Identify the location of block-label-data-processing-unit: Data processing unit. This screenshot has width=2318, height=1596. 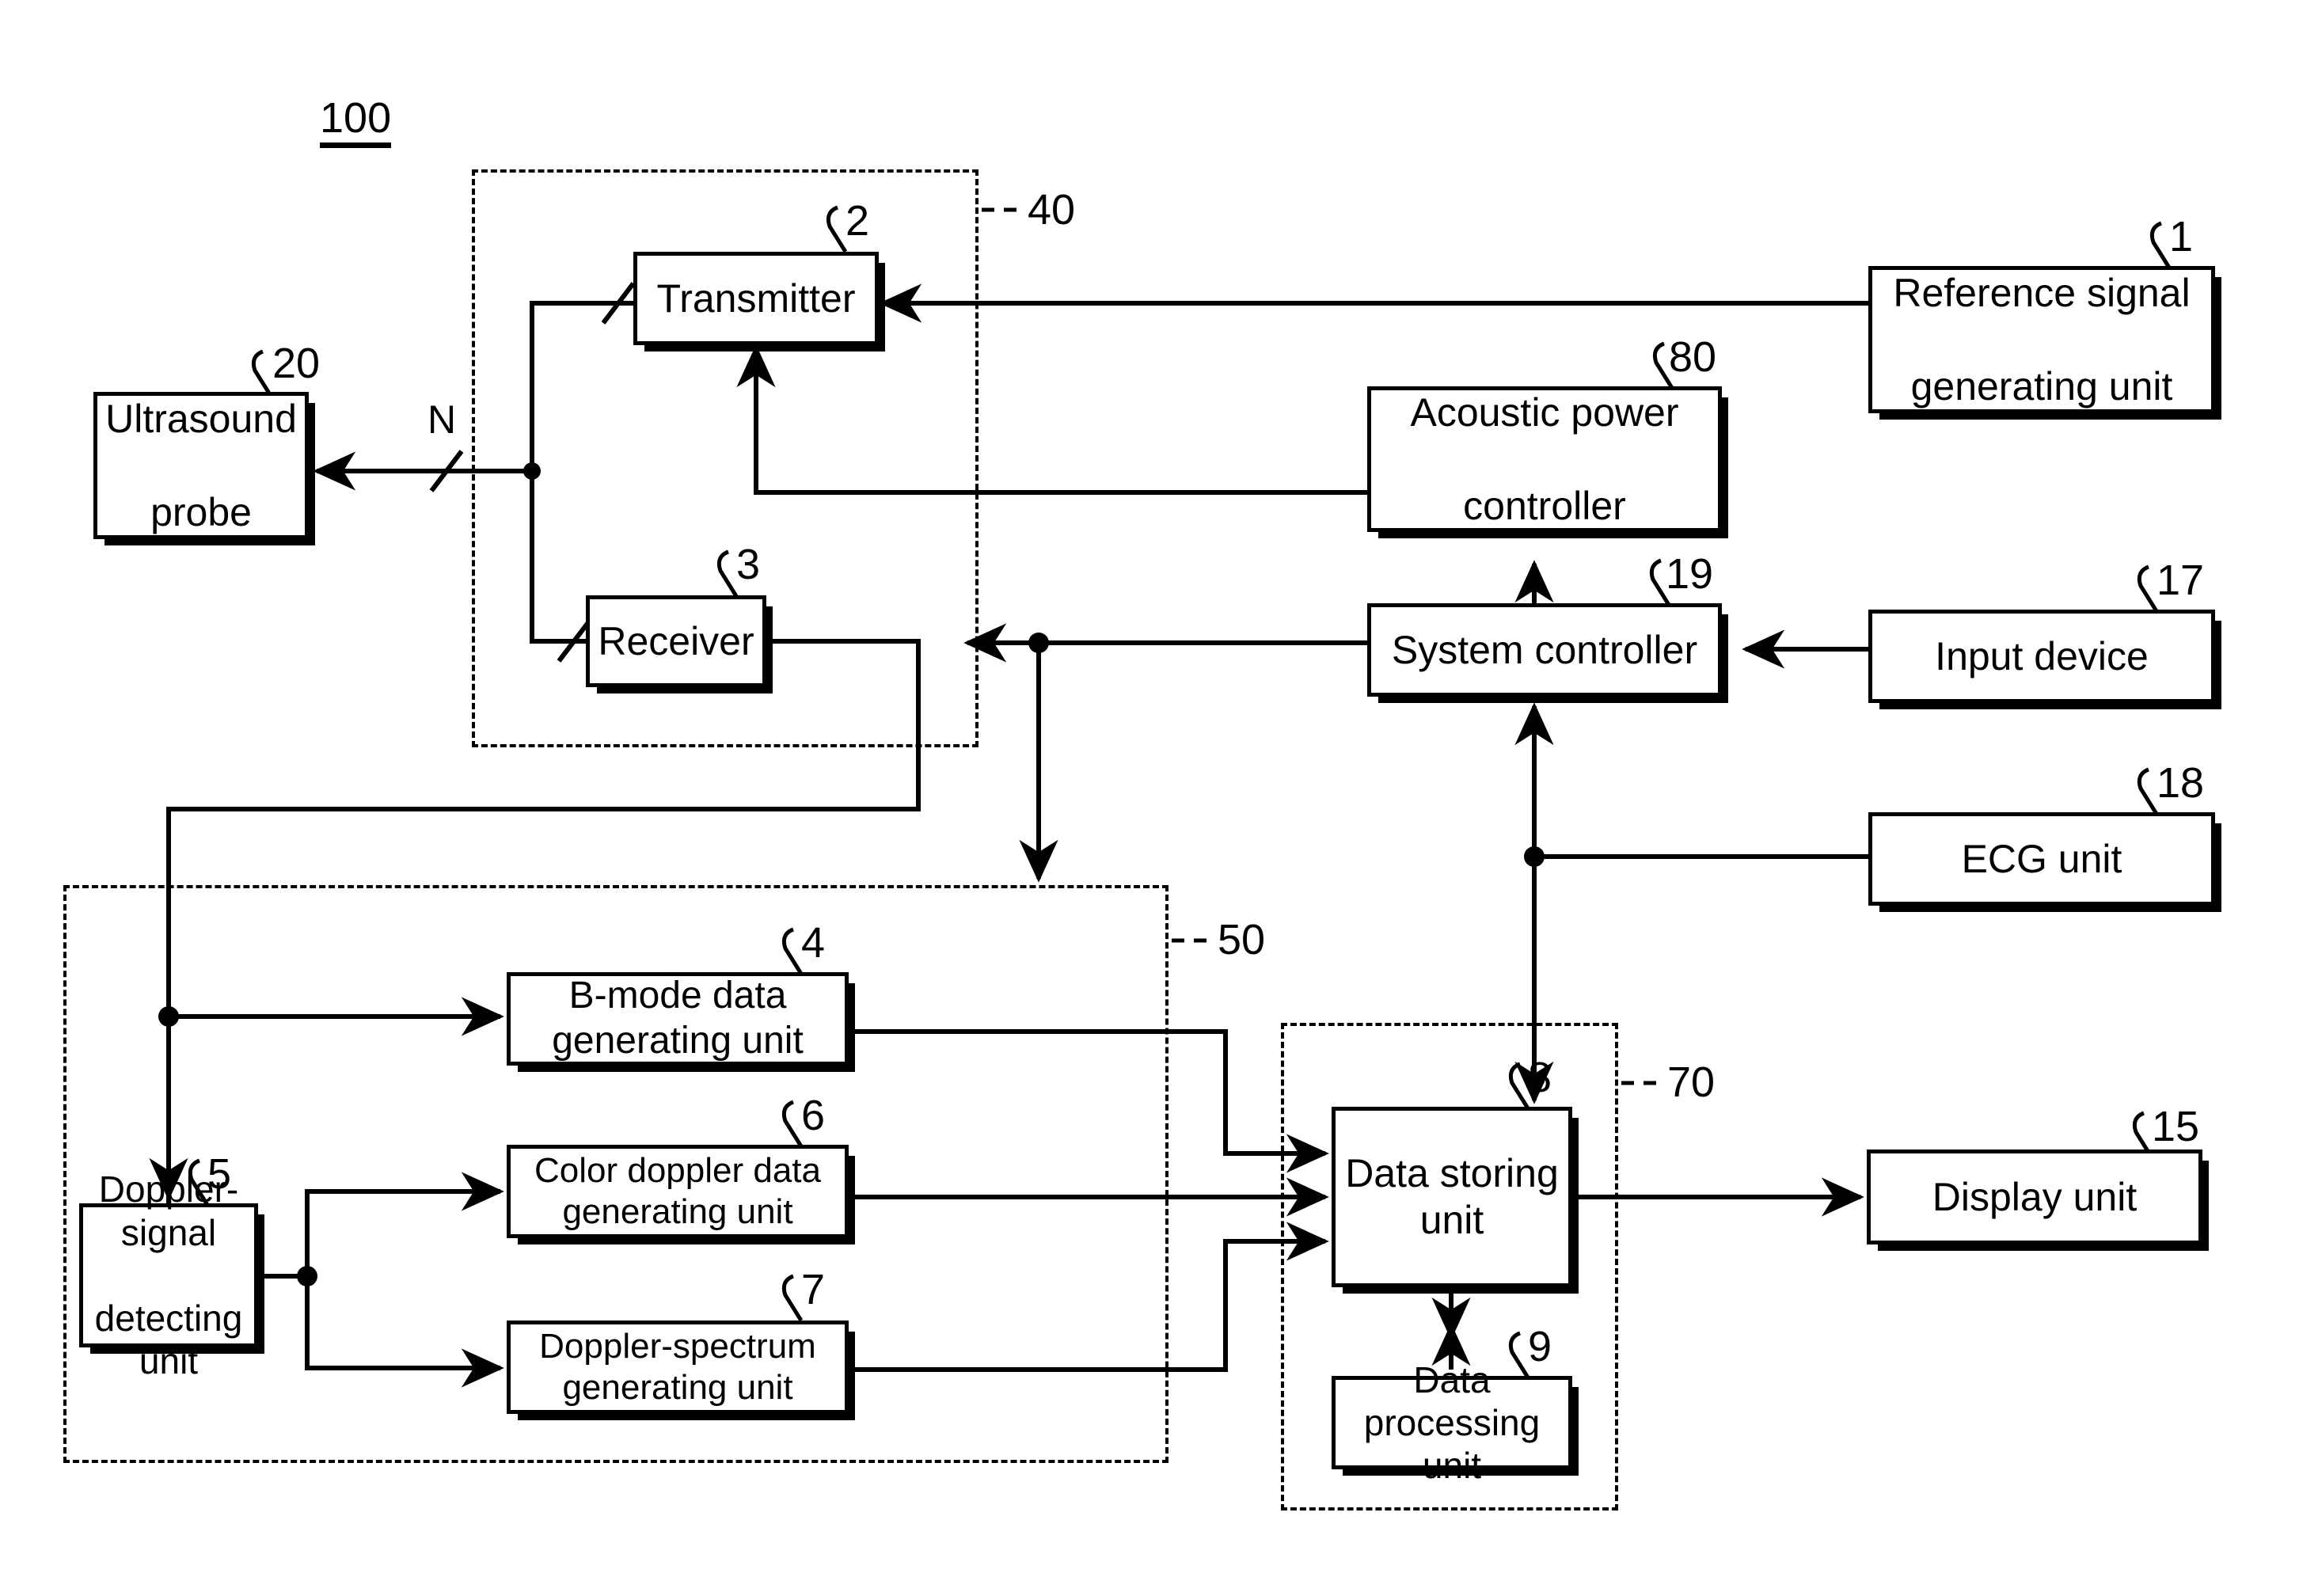
(1452, 1422).